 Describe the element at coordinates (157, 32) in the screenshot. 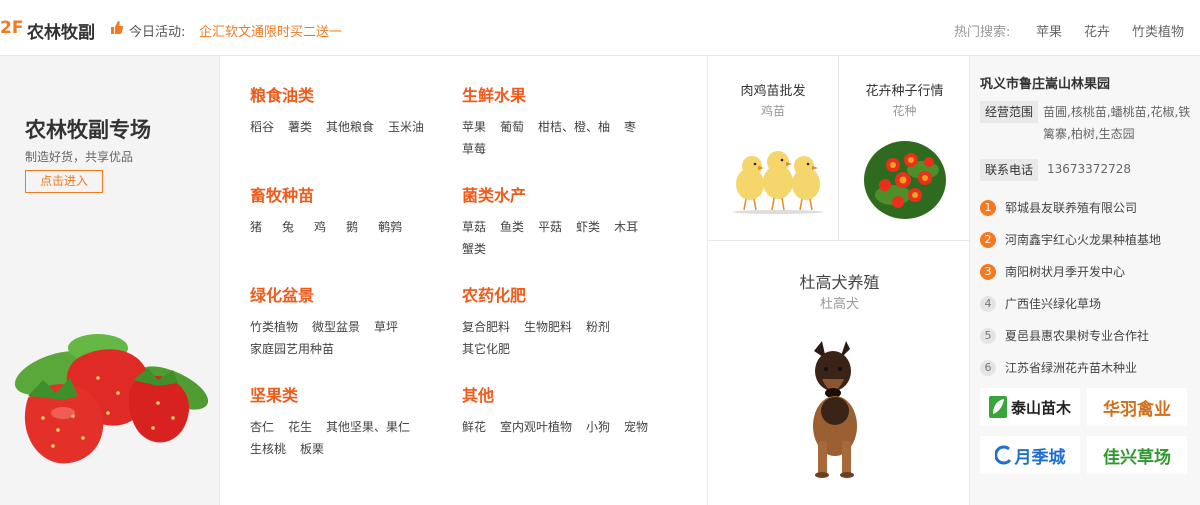

I see `activity-label: 今日活动:` at that location.